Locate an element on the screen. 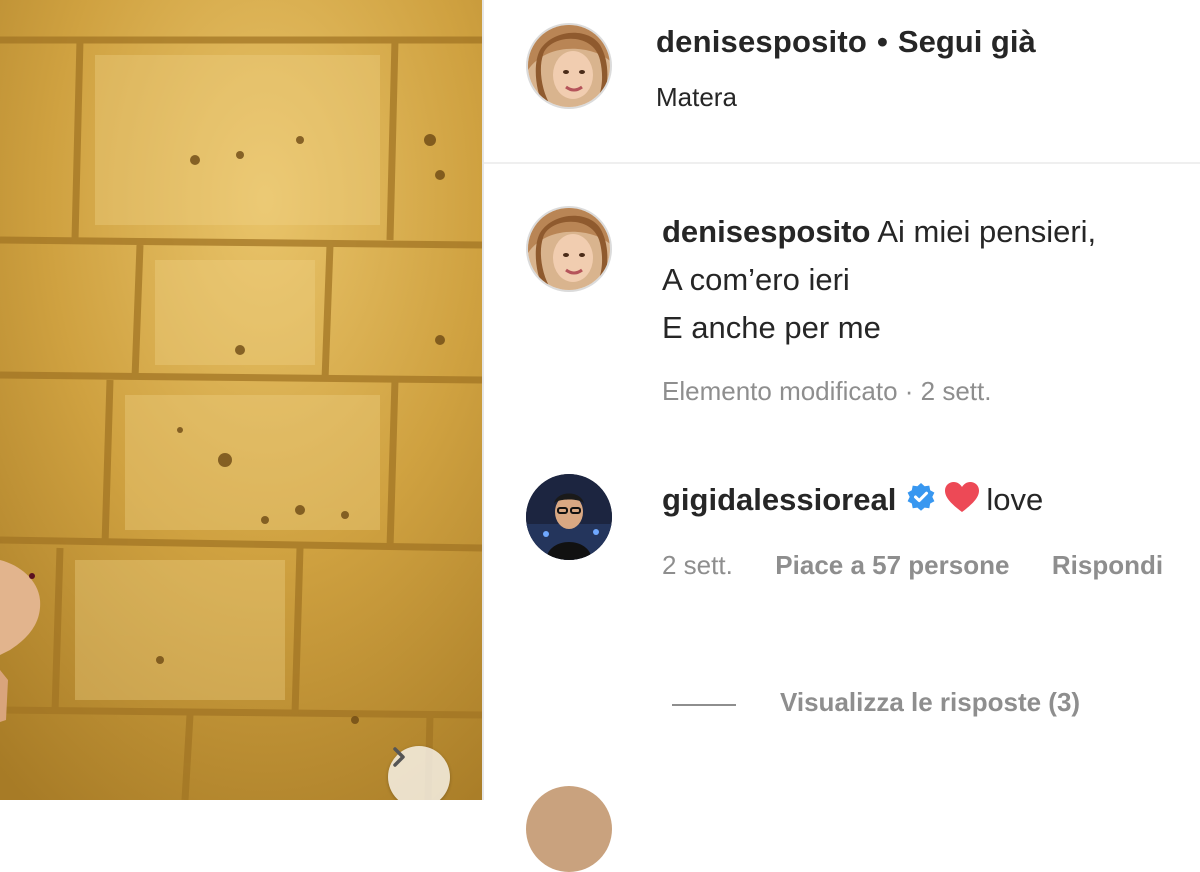 This screenshot has height=872, width=1200. post-header: denisesposito • Segui già Matera is located at coordinates (842, 82).